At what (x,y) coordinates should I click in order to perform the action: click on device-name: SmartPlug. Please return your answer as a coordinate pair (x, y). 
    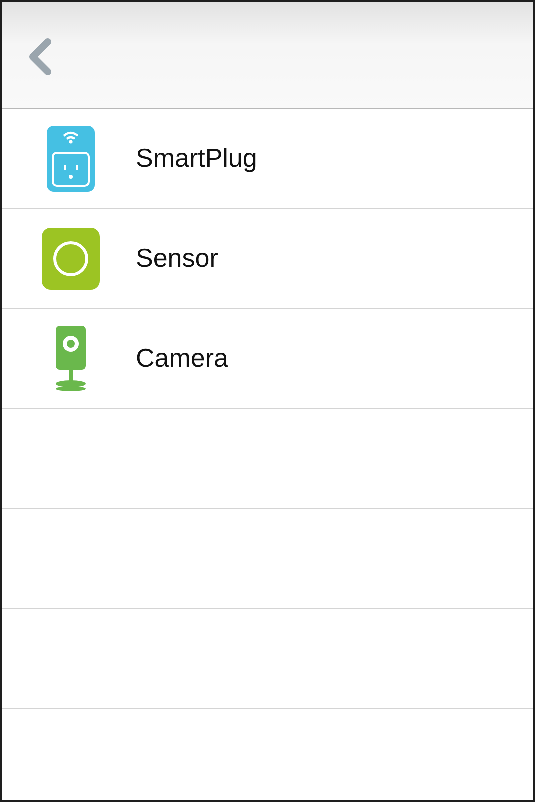
    Looking at the image, I should click on (197, 158).